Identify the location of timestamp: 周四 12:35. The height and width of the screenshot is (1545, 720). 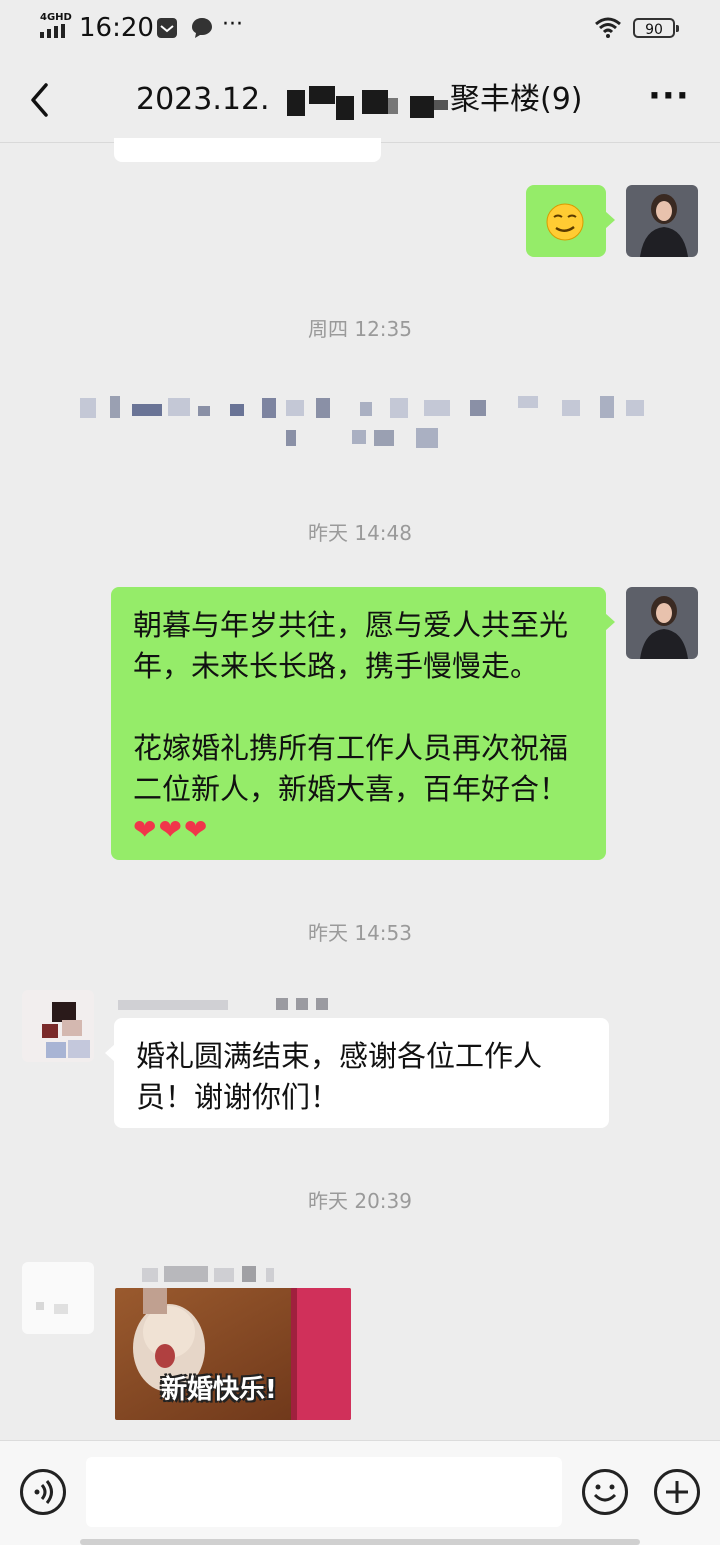
(360, 329).